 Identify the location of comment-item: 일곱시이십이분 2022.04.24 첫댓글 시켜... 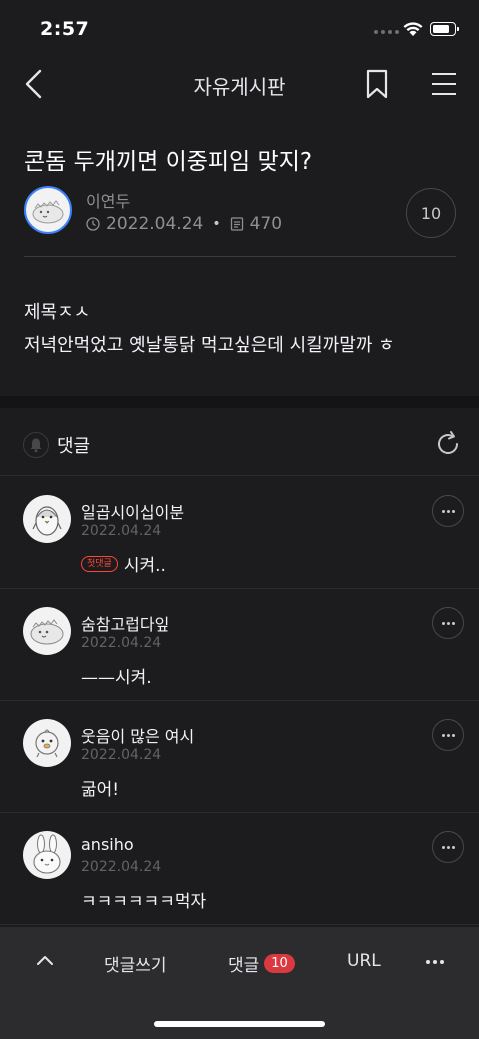
(239, 533).